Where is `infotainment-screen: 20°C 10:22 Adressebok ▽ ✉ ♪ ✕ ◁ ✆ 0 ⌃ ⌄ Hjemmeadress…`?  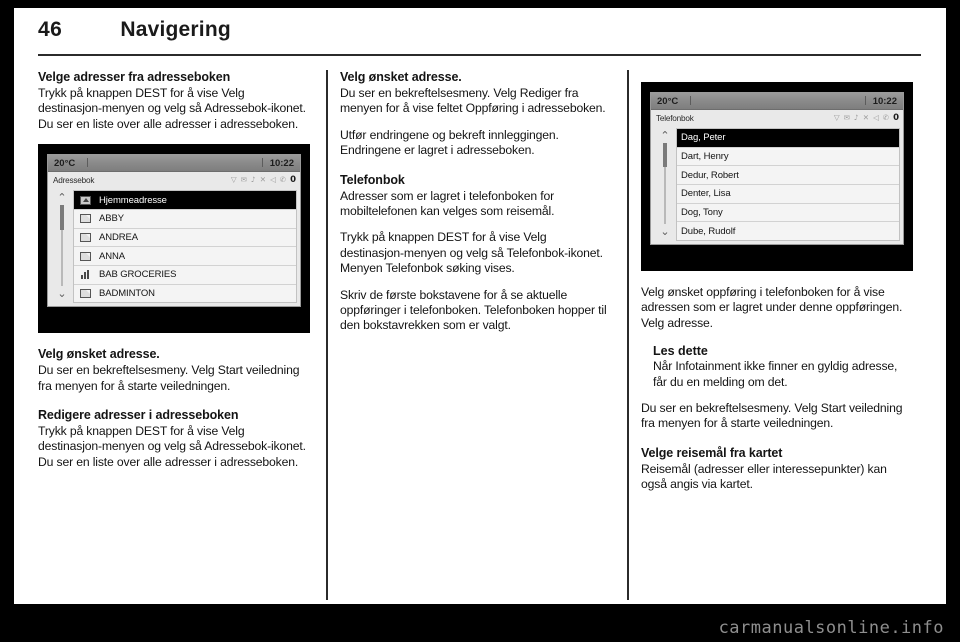 infotainment-screen: 20°C 10:22 Adressebok ▽ ✉ ♪ ✕ ◁ ✆ 0 ⌃ ⌄ Hjemmeadress… is located at coordinates (174, 231).